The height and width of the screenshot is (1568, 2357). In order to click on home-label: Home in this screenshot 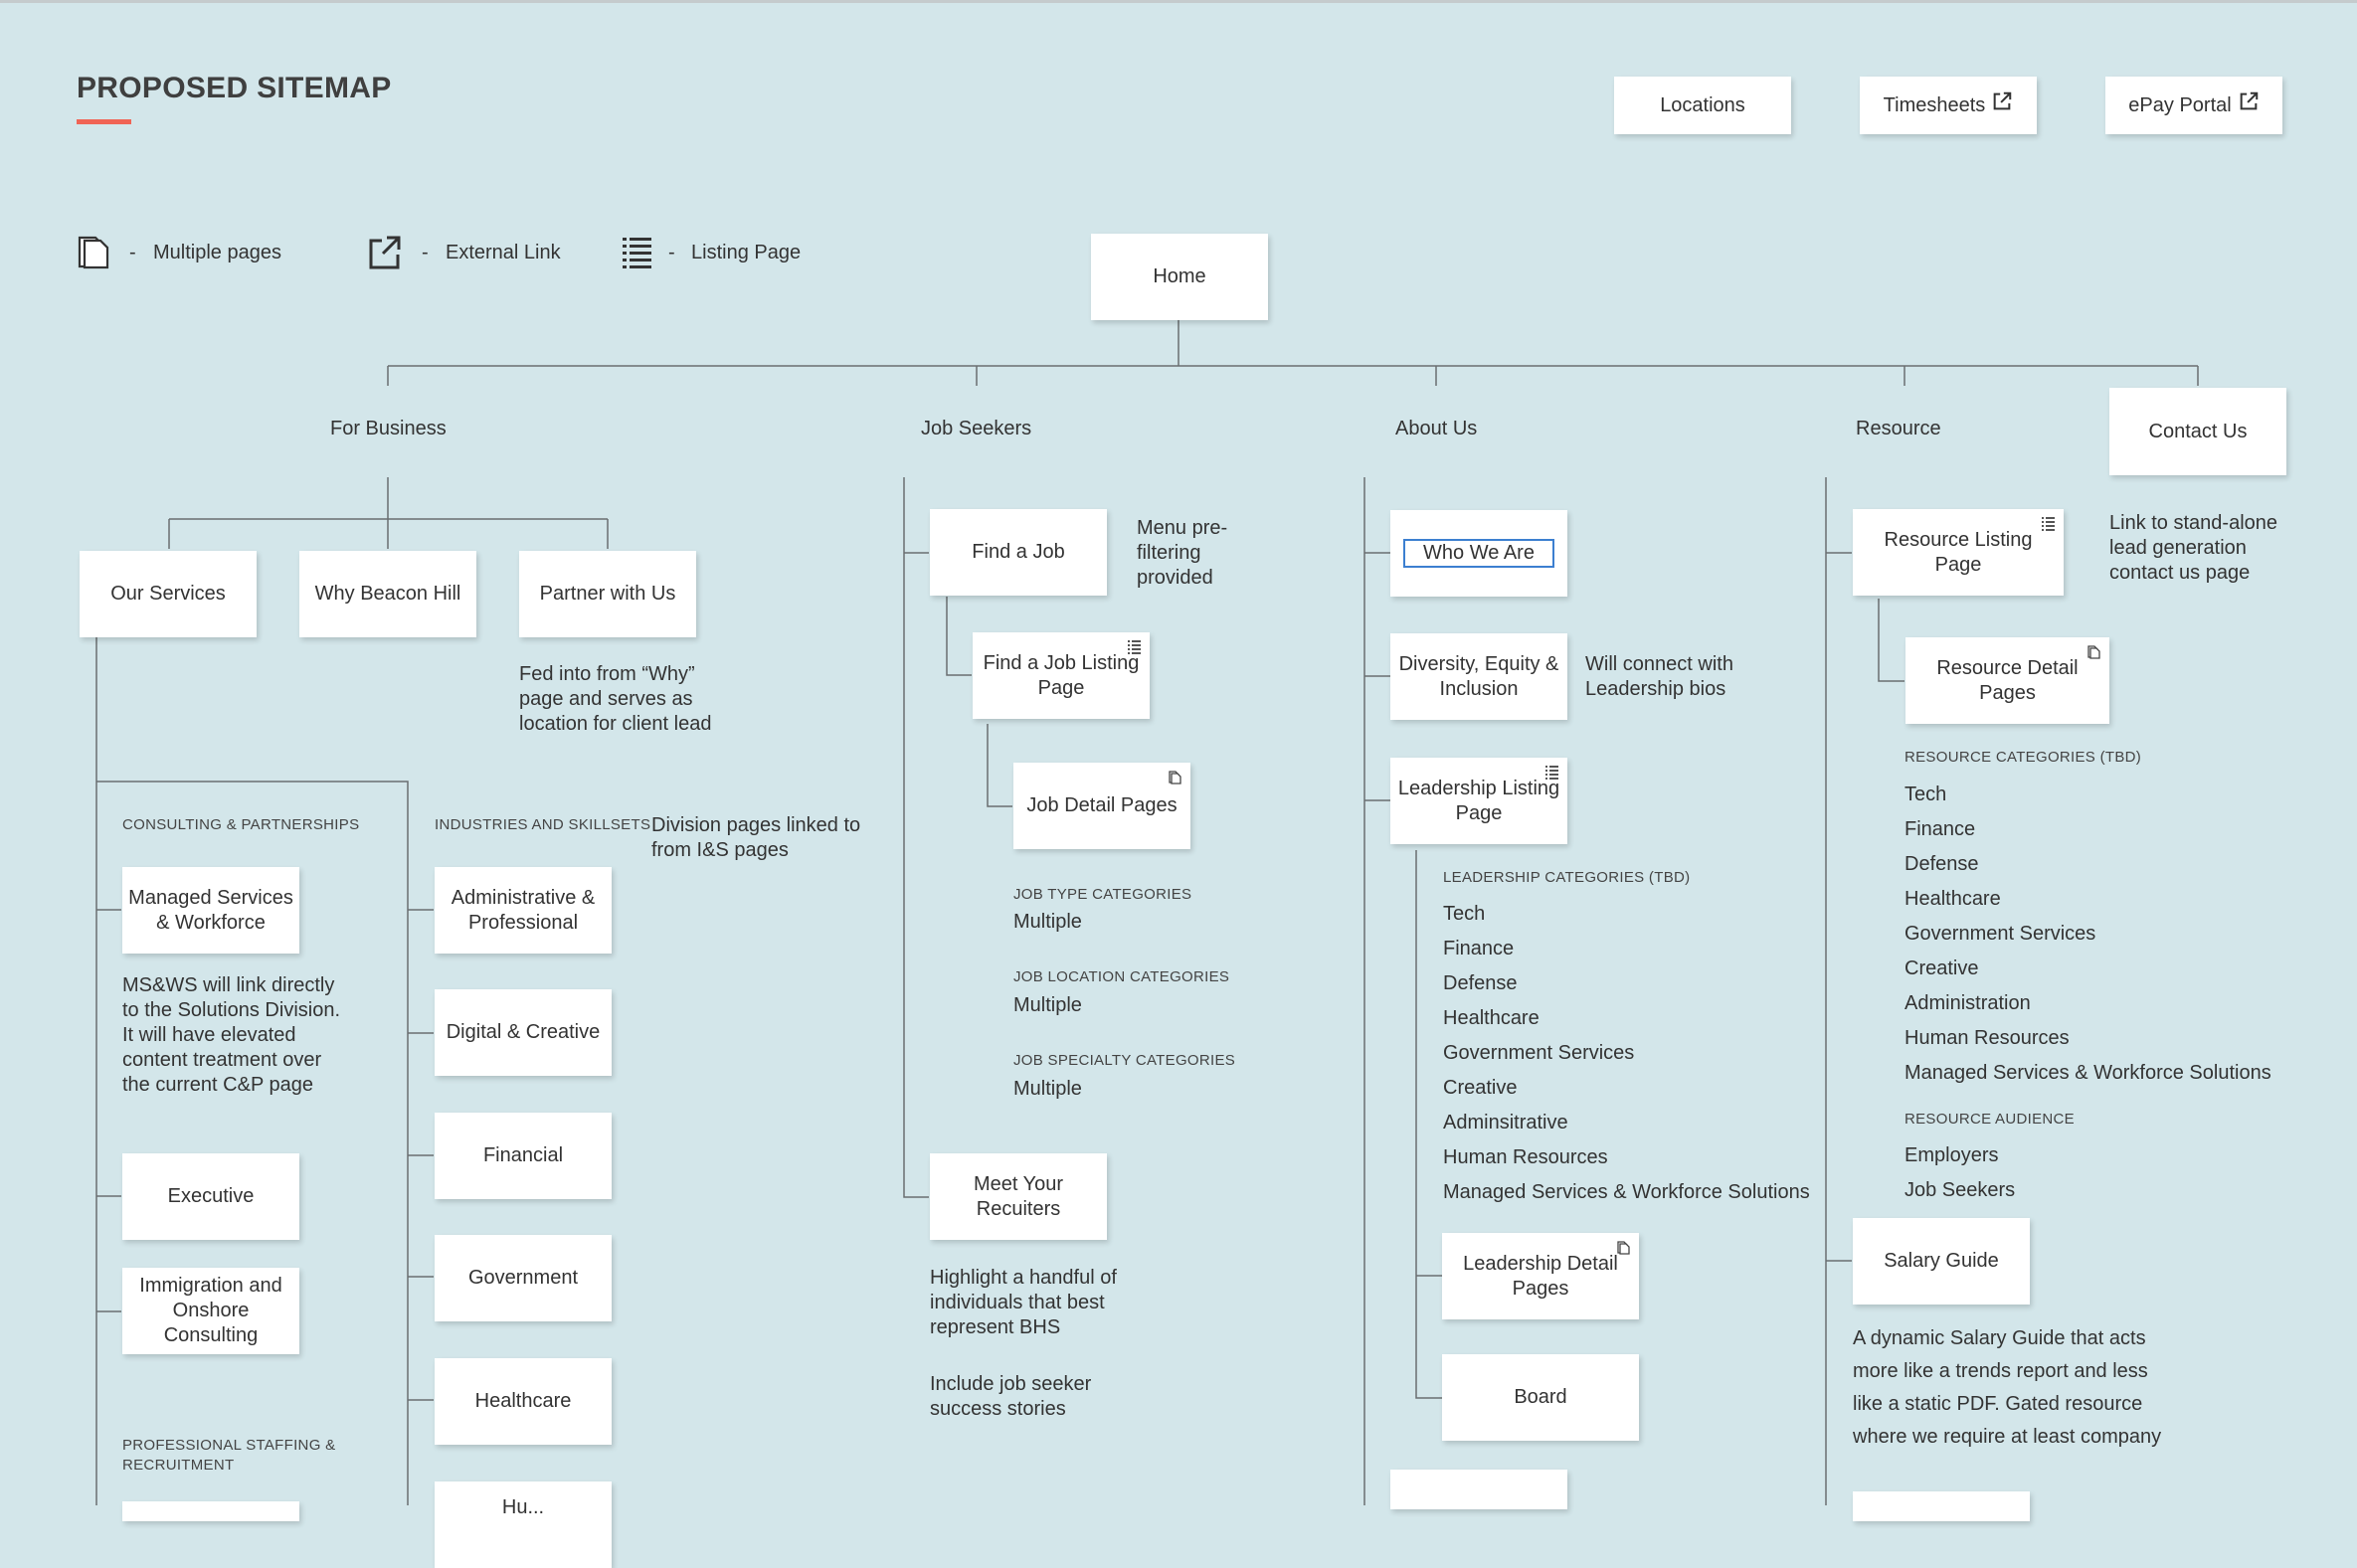, I will do `click(1180, 276)`.